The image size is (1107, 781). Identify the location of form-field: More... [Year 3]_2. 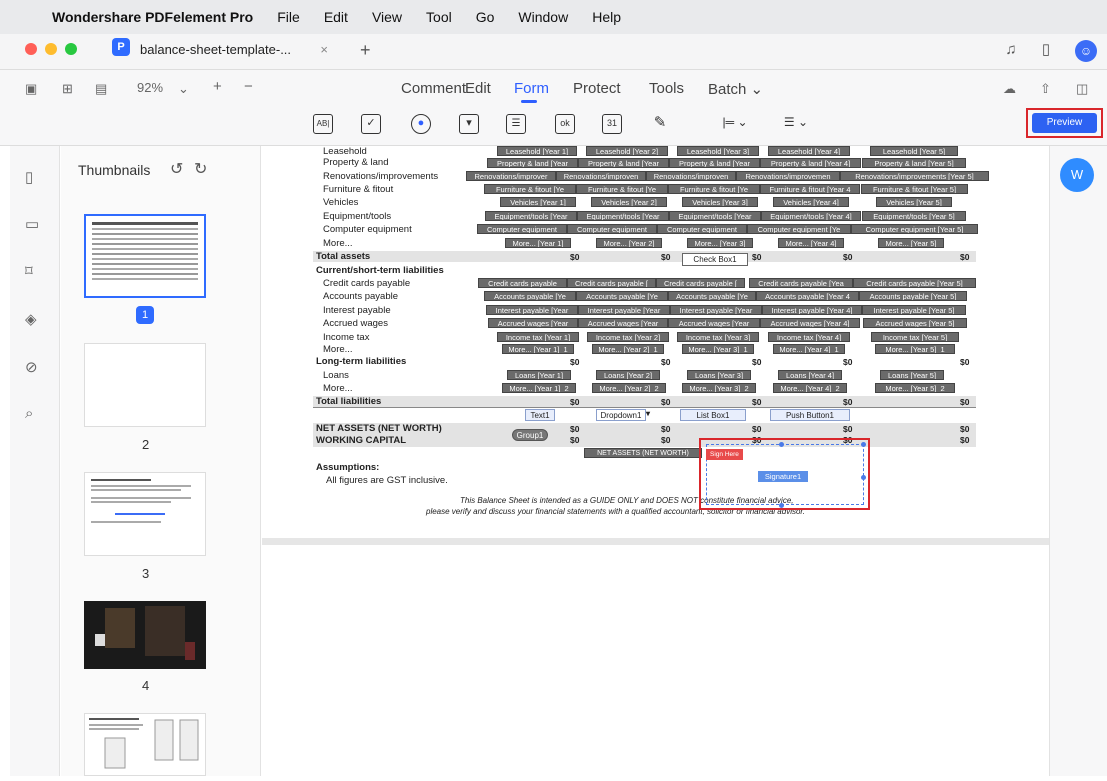
(719, 388).